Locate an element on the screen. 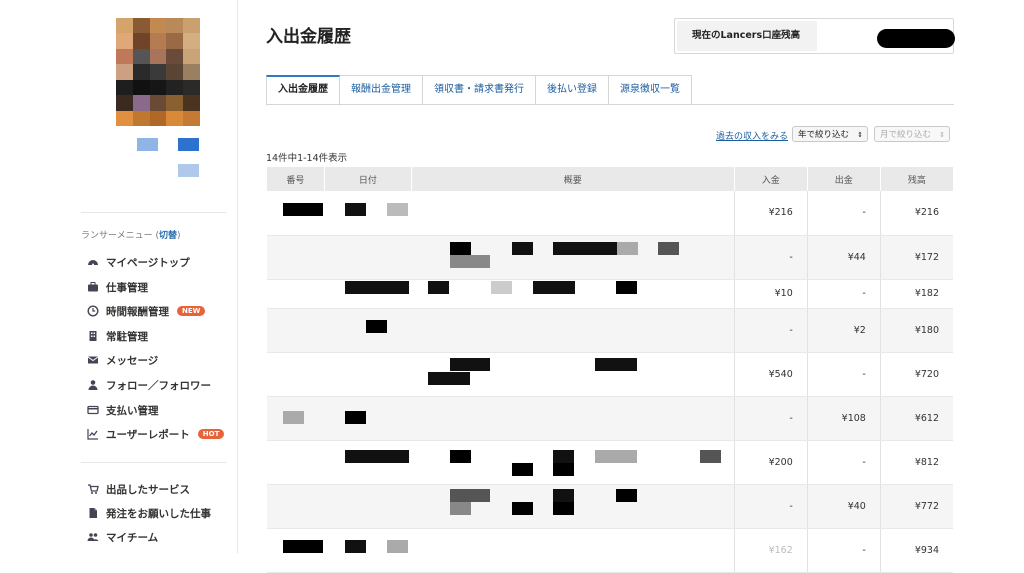  document-icon is located at coordinates (93, 513).